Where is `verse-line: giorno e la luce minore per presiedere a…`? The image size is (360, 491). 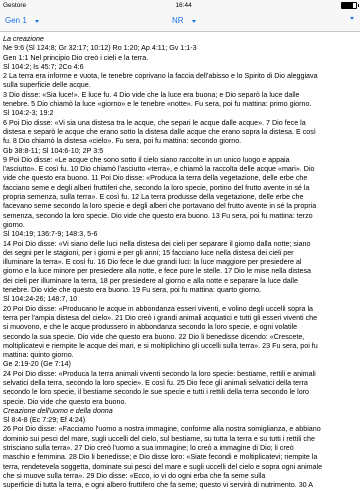
verse-line: giorno e la luce minore per presiedere a… is located at coordinates (157, 271).